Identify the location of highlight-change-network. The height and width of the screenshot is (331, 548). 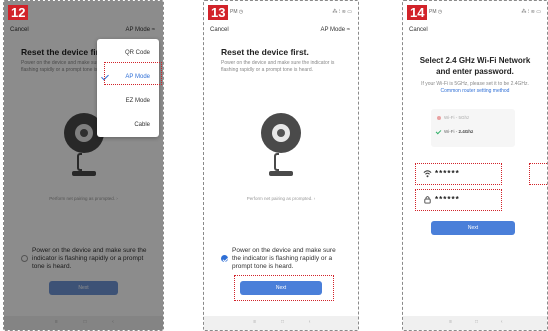
(538, 174).